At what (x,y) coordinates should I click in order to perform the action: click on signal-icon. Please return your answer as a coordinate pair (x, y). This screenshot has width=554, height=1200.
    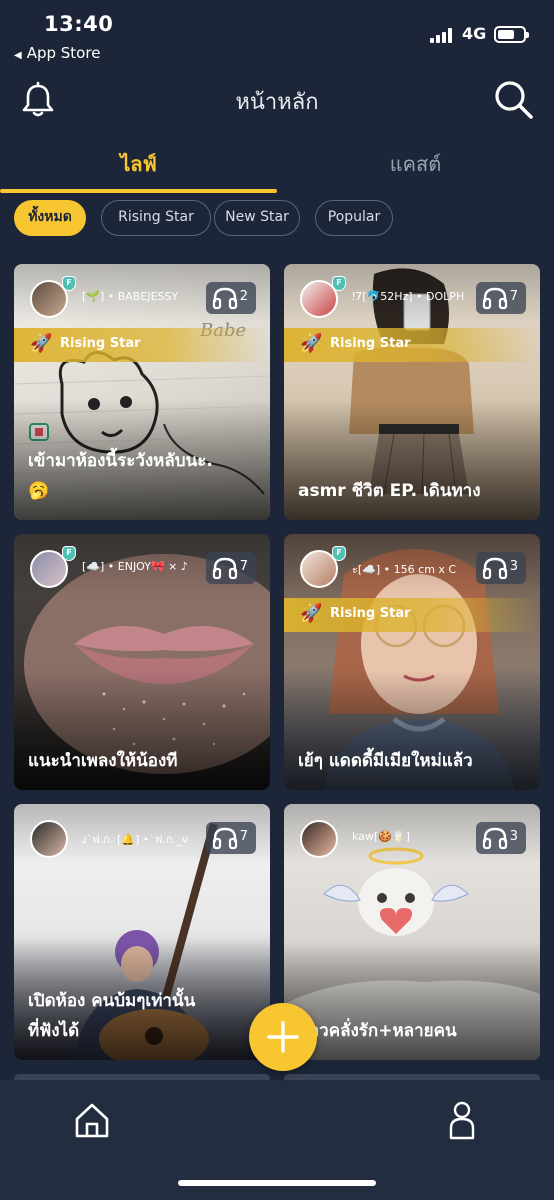
    Looking at the image, I should click on (443, 35).